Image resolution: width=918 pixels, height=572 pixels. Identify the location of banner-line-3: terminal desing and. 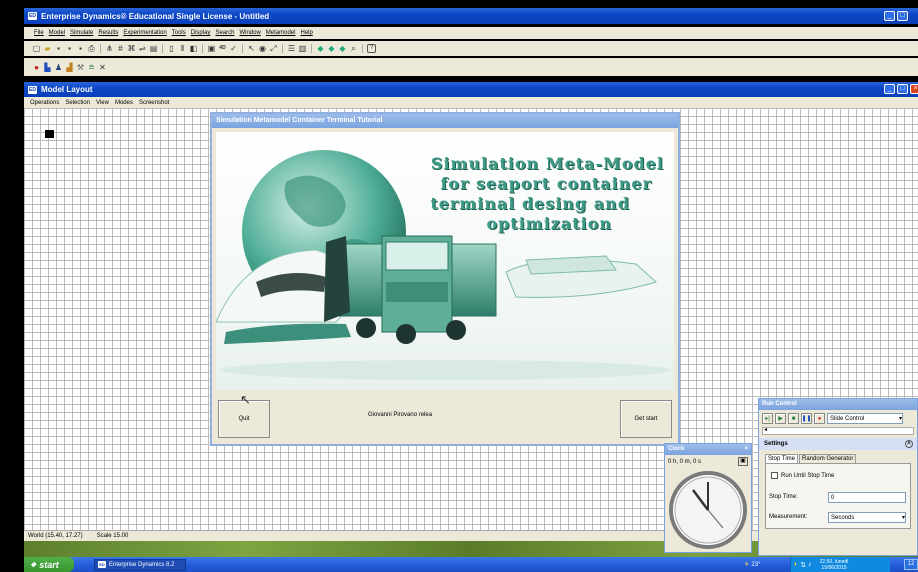
(530, 203).